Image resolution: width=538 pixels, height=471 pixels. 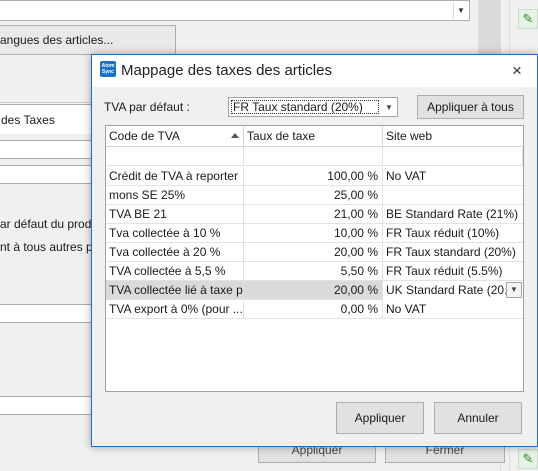 I want to click on sort-ascending-icon, so click(x=235, y=135).